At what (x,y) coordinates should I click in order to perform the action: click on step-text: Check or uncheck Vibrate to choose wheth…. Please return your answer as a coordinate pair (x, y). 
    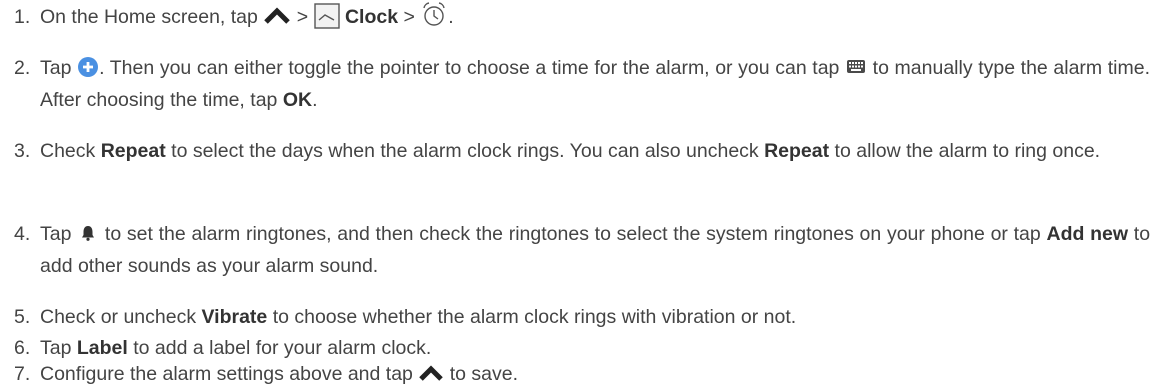
    Looking at the image, I should click on (595, 317).